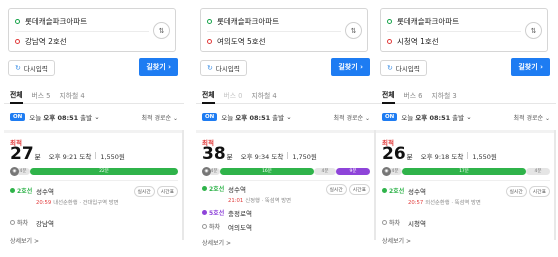  I want to click on leg-alight: 하차 시청역, so click(466, 223).